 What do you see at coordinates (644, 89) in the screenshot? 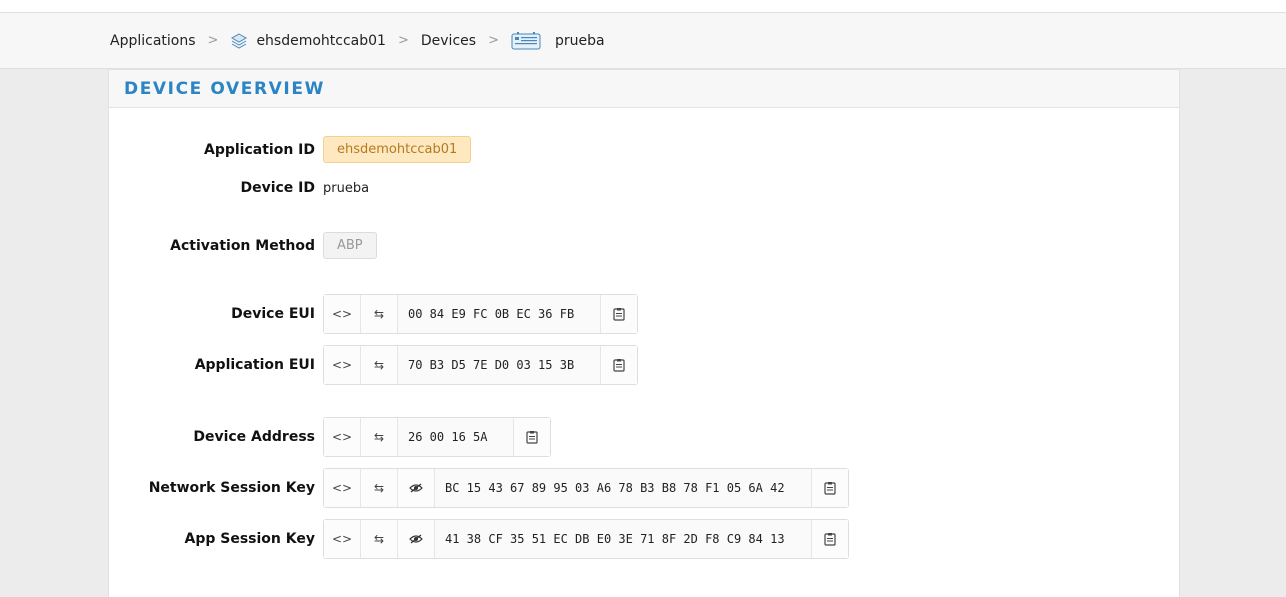
I see `panel-header: DEVICE OVERVIEW` at bounding box center [644, 89].